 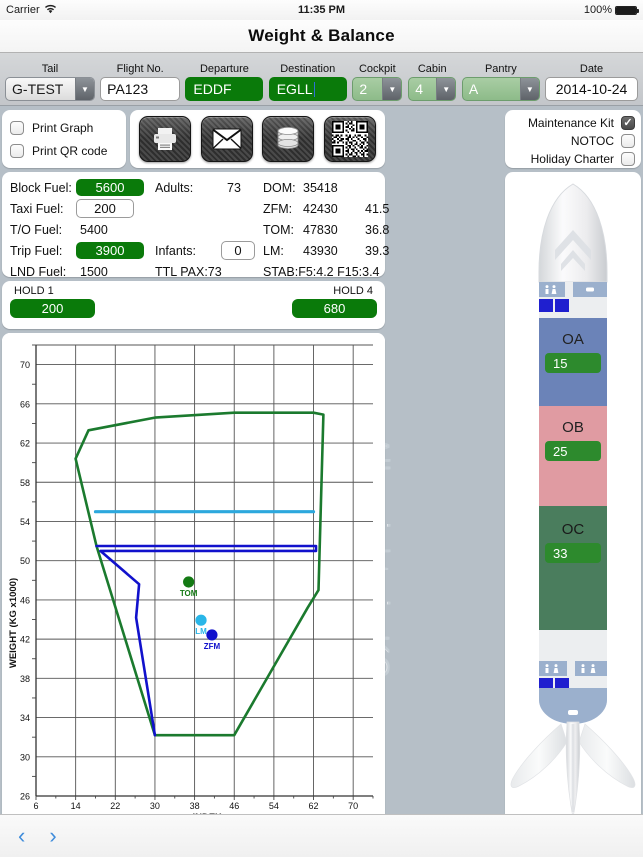 I want to click on print-qr-row: Print QR code, so click(x=64, y=150).